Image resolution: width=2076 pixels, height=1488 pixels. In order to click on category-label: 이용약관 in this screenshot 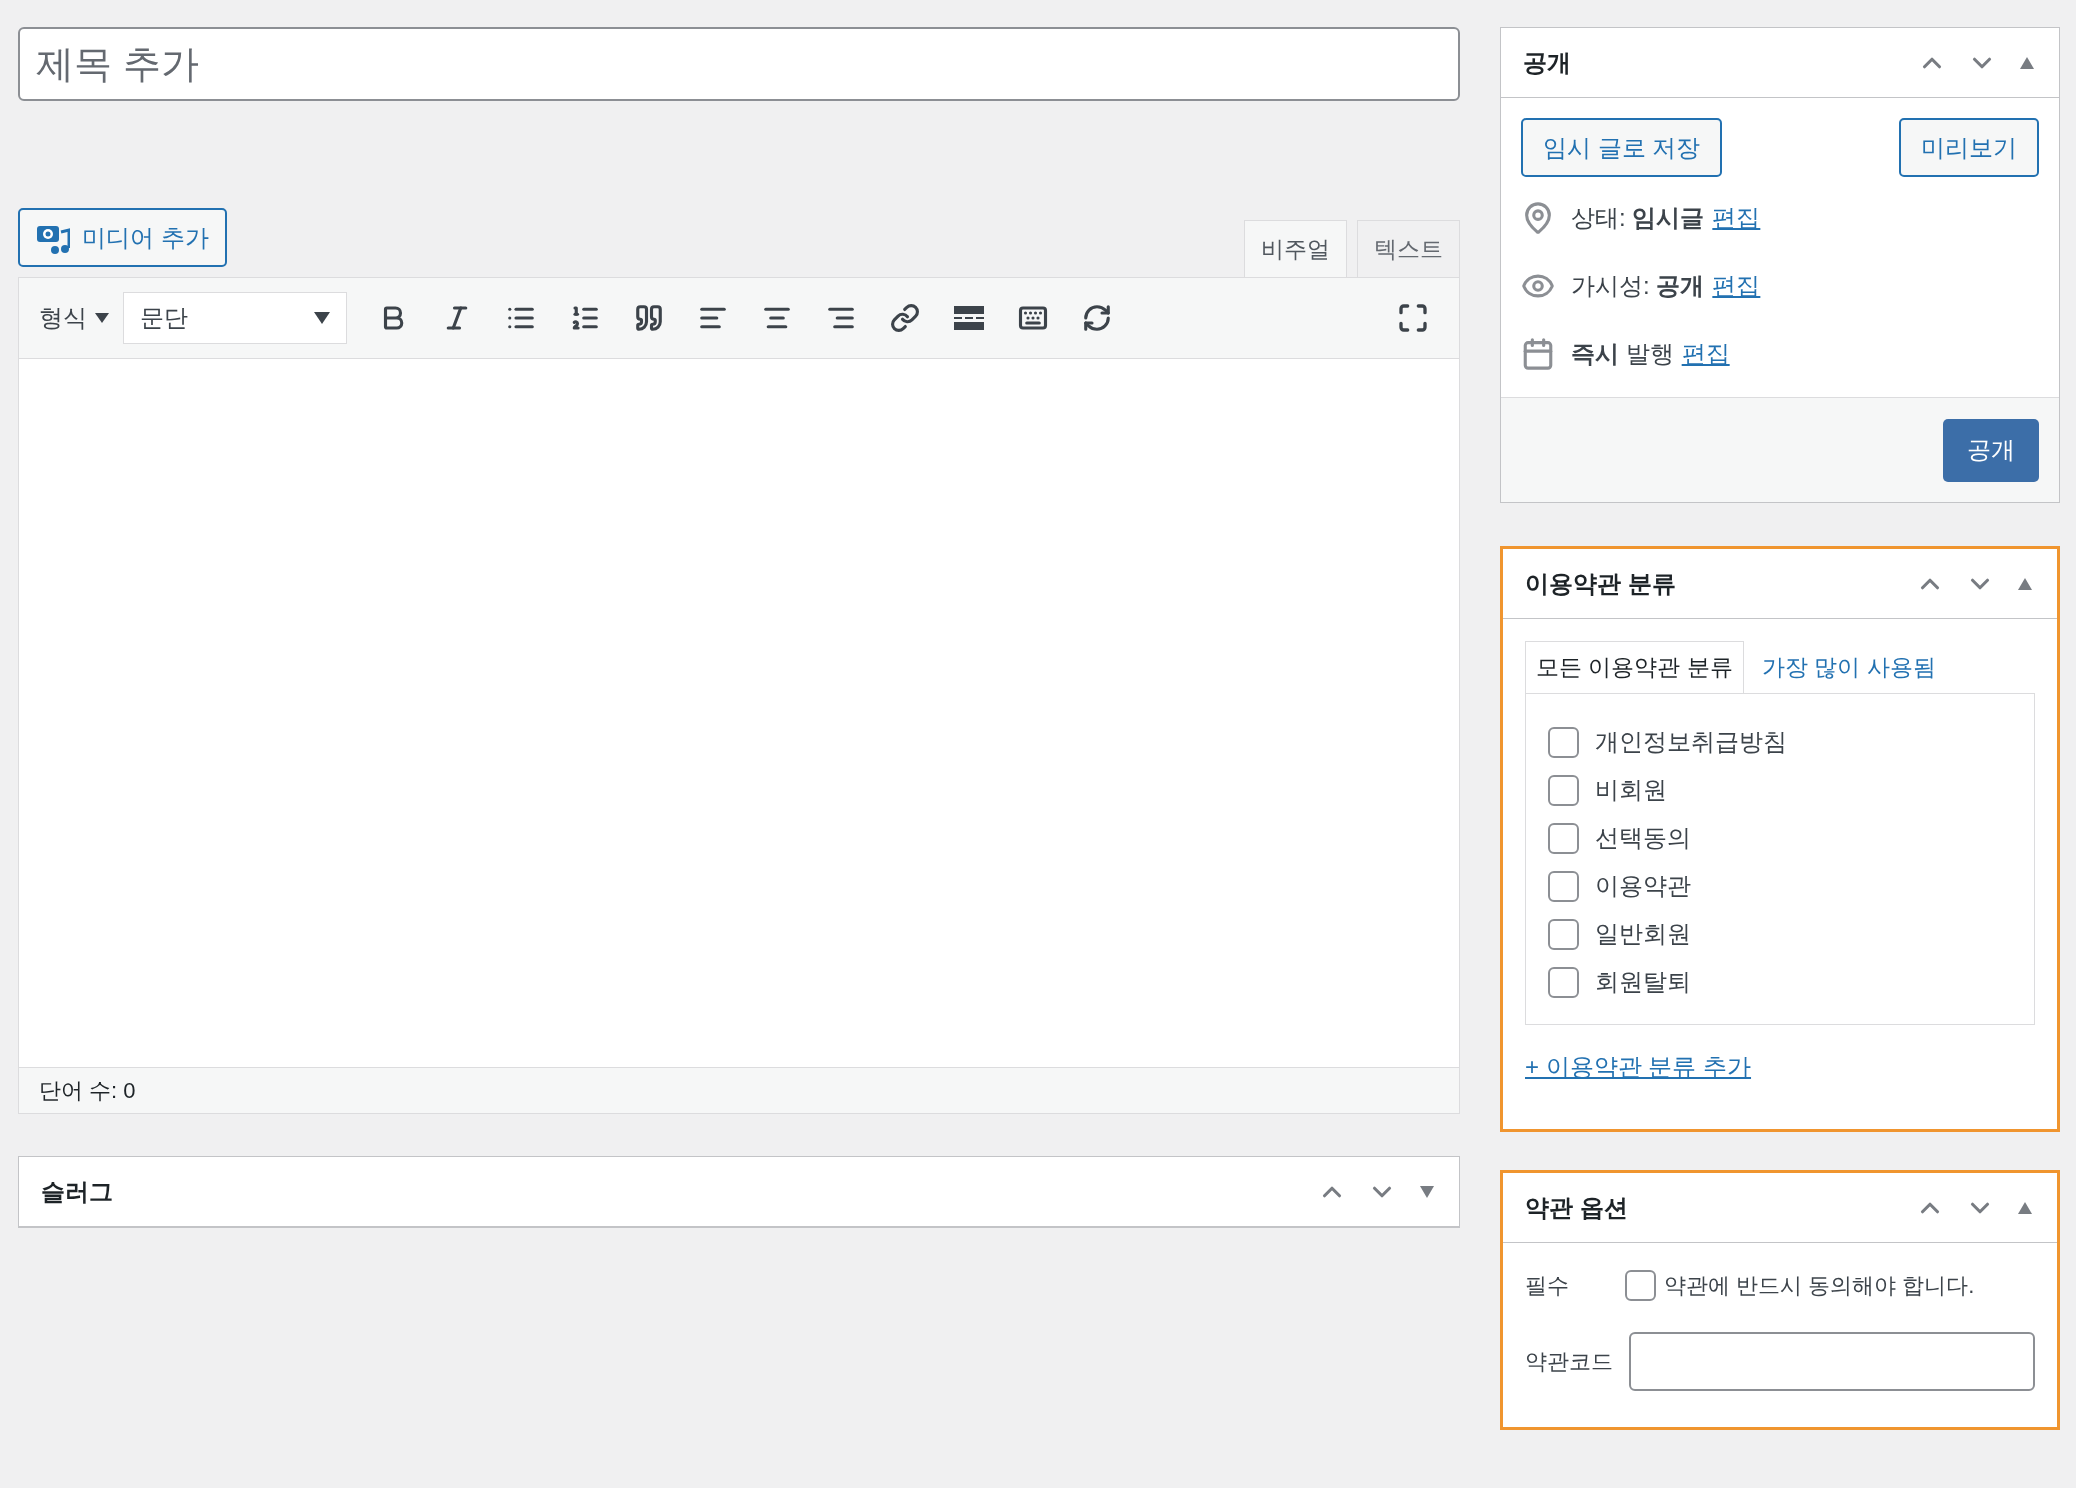, I will do `click(1643, 886)`.